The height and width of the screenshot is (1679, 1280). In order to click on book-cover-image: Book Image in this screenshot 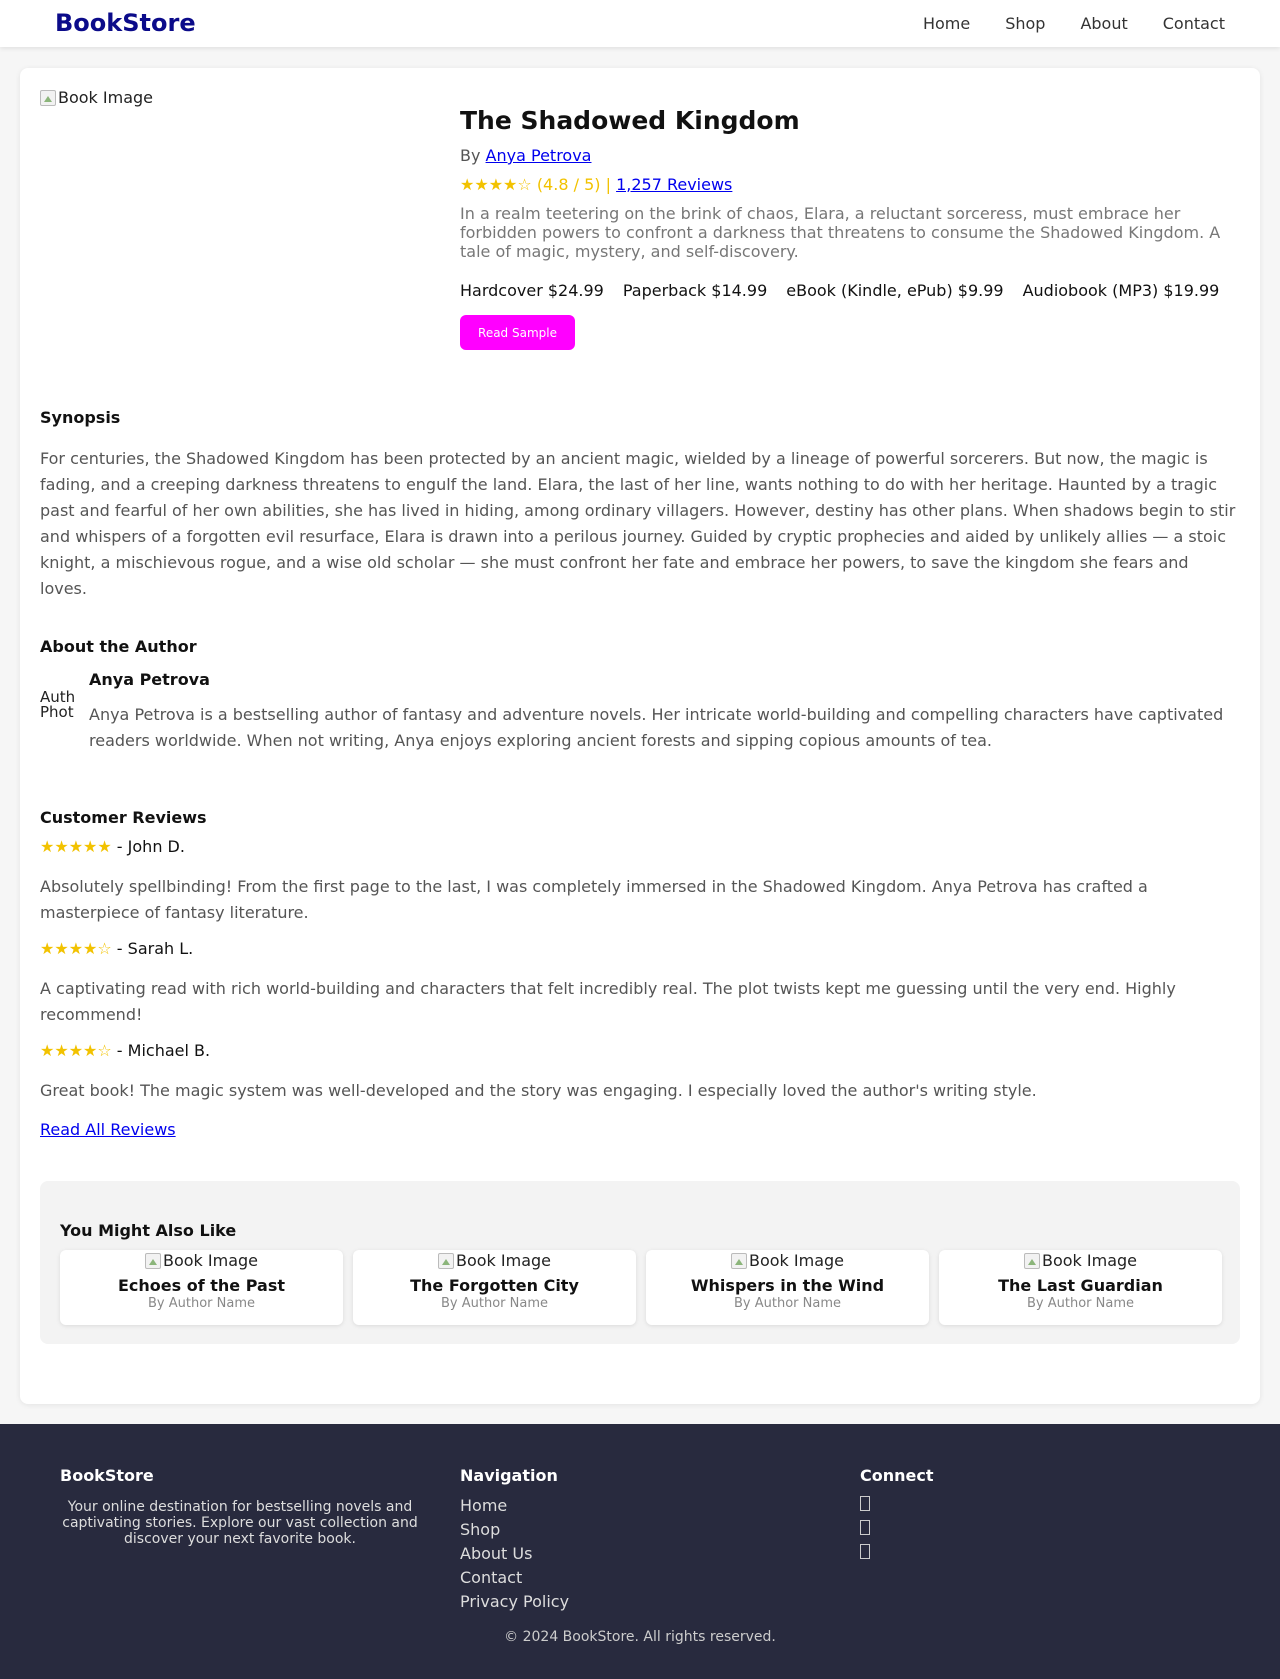, I will do `click(96, 97)`.